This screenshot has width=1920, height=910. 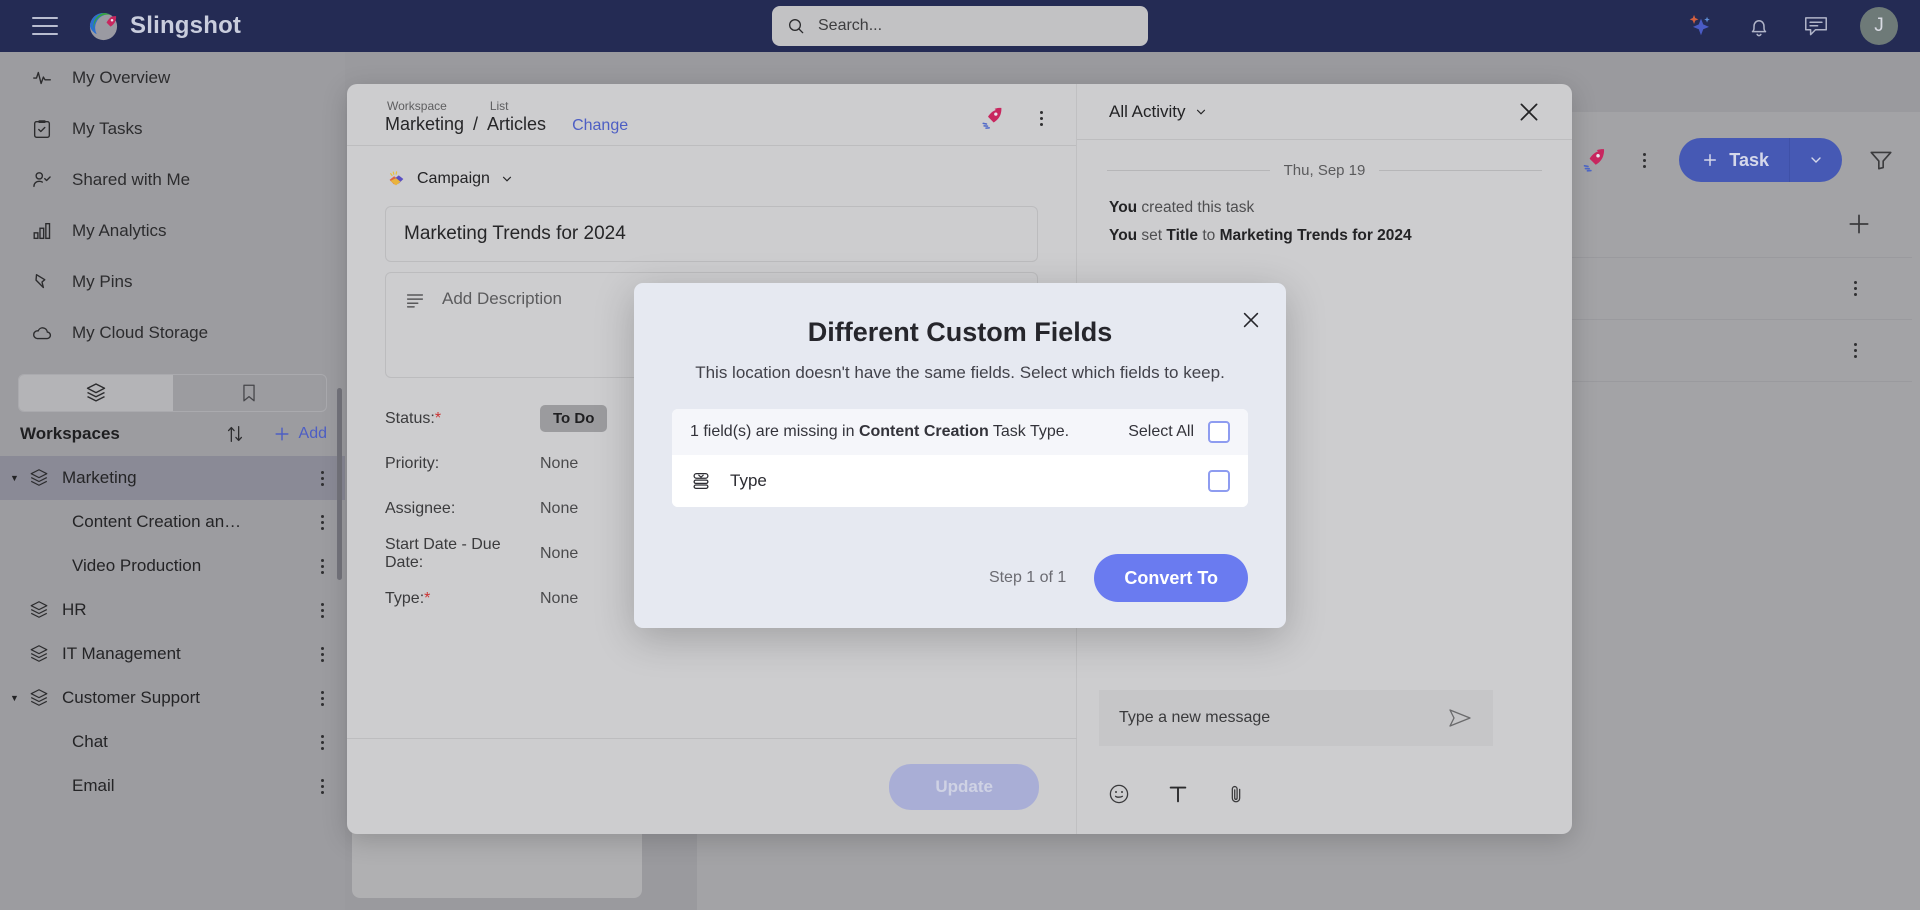 What do you see at coordinates (711, 234) in the screenshot?
I see `task-title-field: Marketing Trends for 2024` at bounding box center [711, 234].